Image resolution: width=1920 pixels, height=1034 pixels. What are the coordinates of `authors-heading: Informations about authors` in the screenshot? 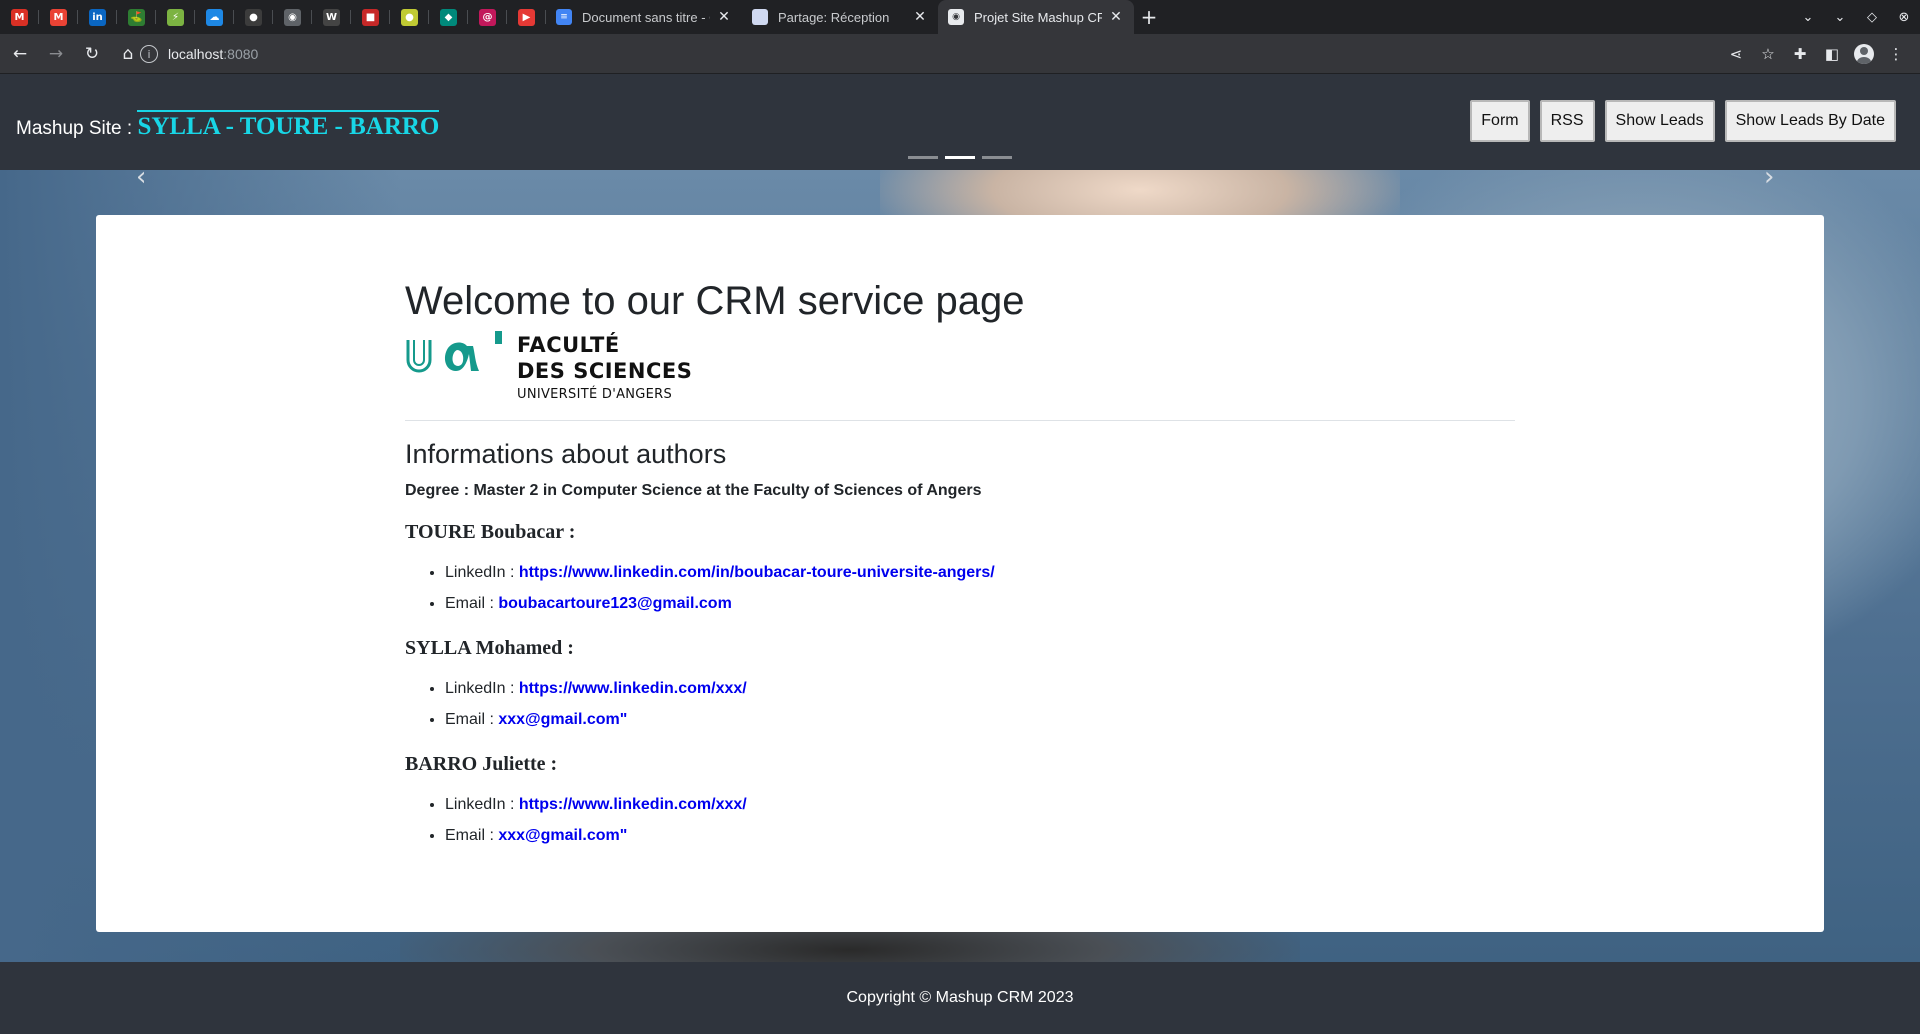 It's located at (566, 454).